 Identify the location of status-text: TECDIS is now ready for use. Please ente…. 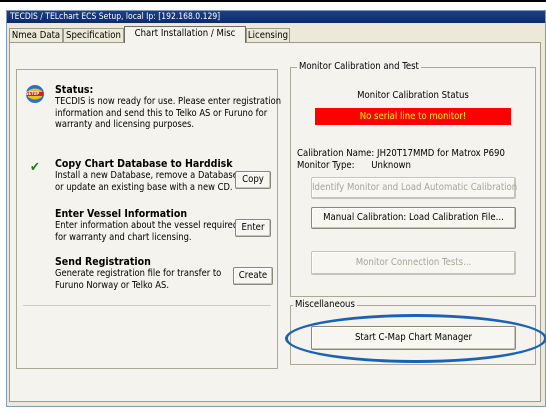
(168, 113).